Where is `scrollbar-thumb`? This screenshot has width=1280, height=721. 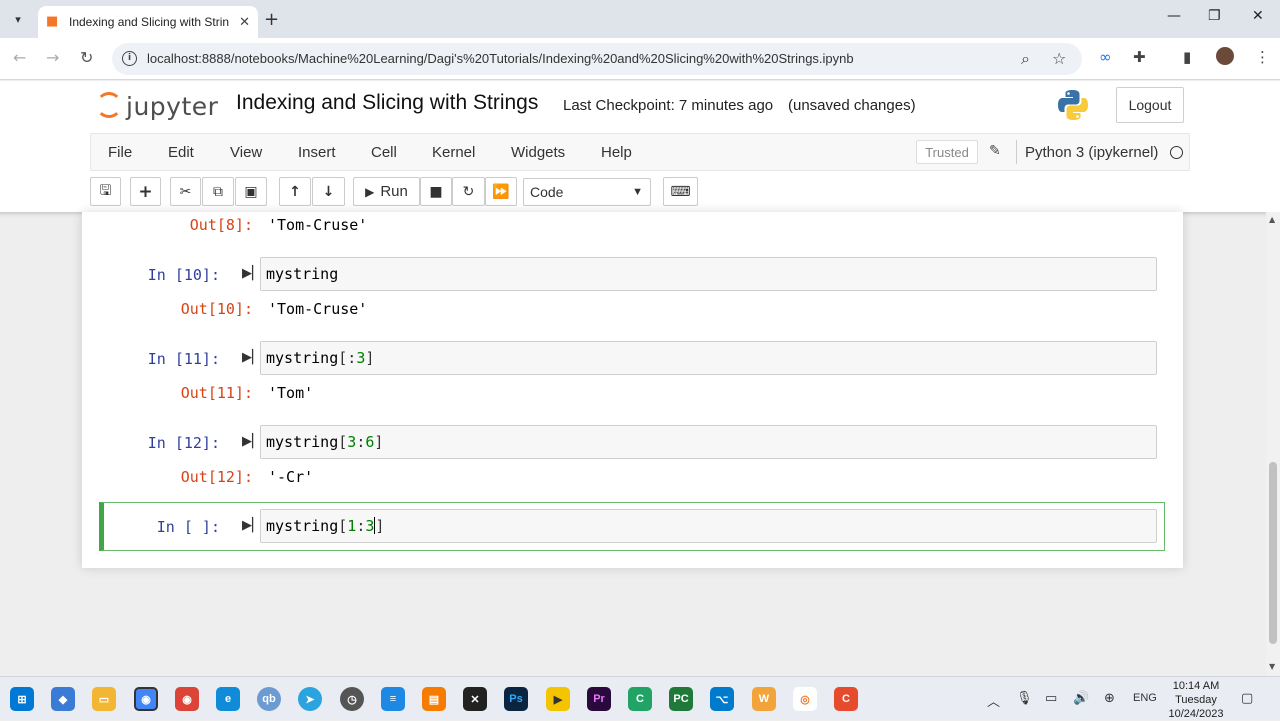 scrollbar-thumb is located at coordinates (1273, 553).